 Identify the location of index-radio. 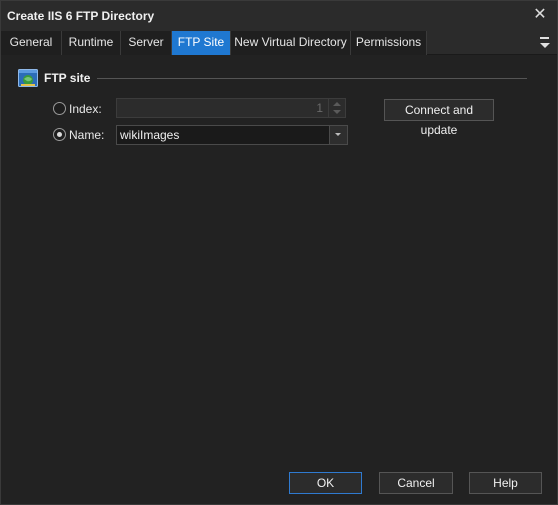
(59, 108).